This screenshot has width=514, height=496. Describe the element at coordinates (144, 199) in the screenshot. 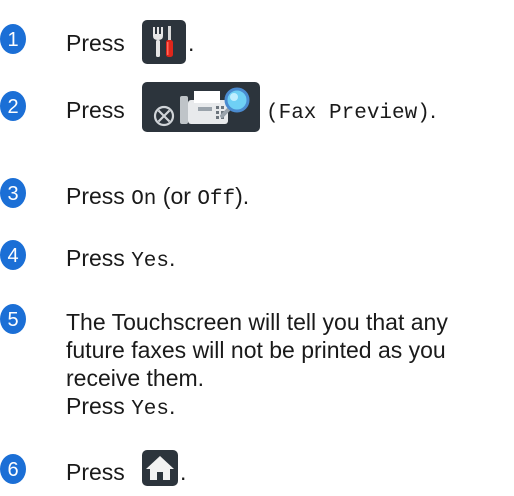

I see `on-option: On` at that location.